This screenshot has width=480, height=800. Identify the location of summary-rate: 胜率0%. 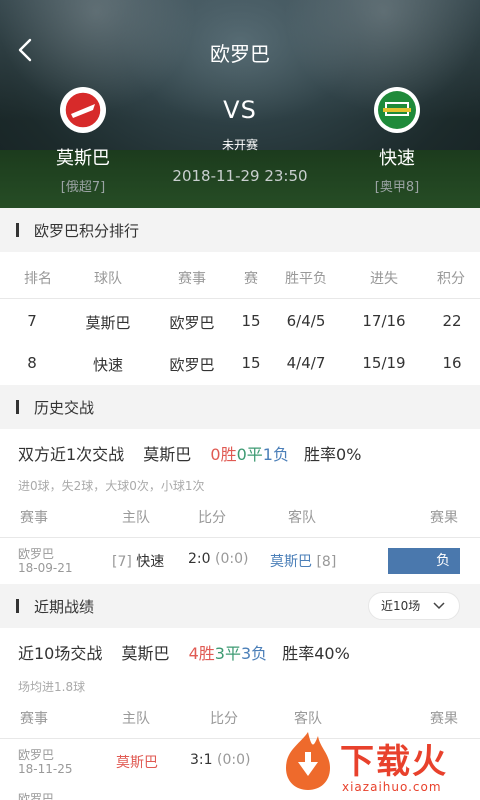
(333, 454).